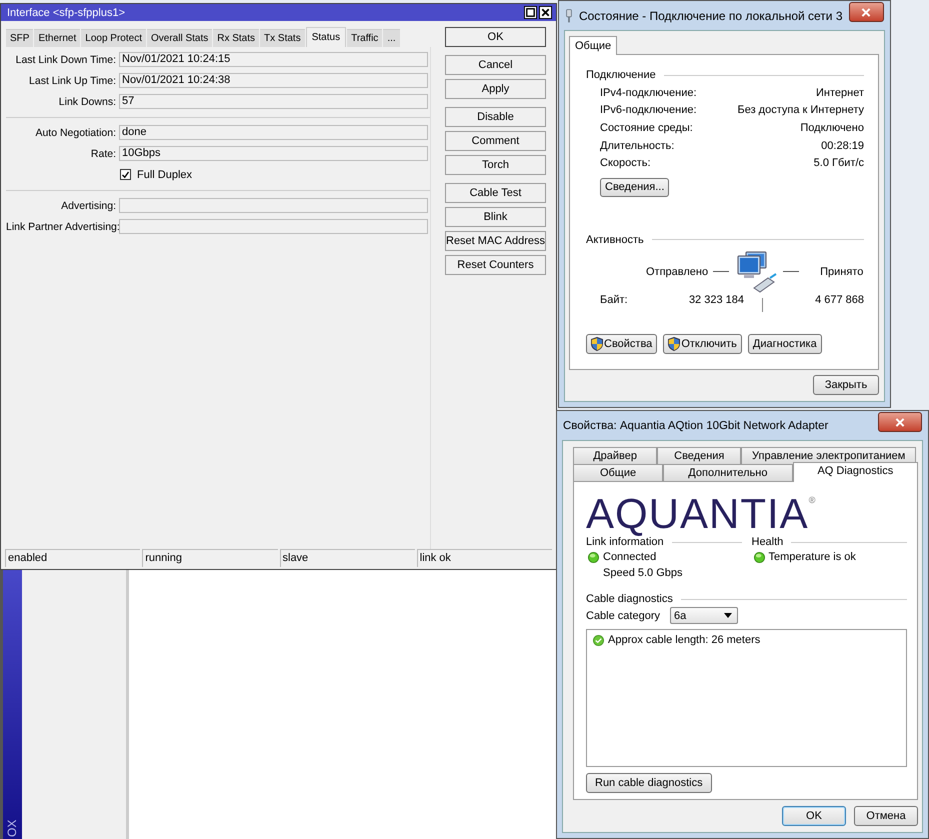 This screenshot has height=839, width=929. What do you see at coordinates (615, 240) in the screenshot?
I see `group-heading: Активность` at bounding box center [615, 240].